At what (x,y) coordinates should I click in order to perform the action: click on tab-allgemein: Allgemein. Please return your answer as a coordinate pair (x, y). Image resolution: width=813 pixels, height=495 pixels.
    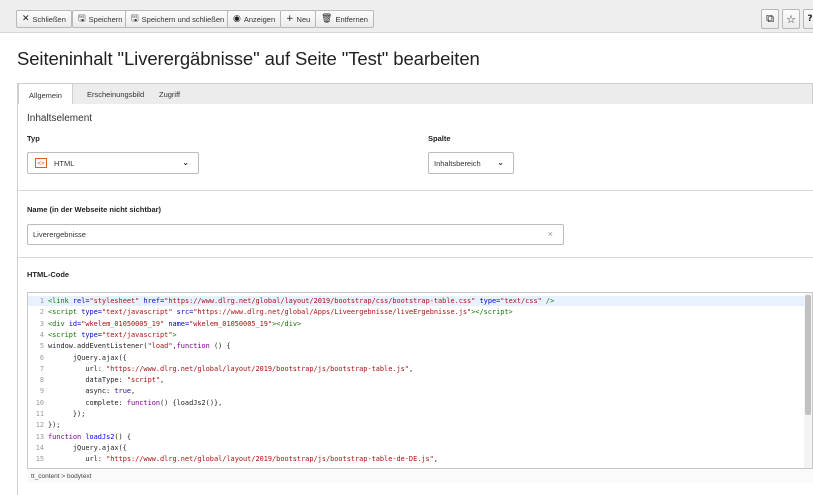
    Looking at the image, I should click on (45, 95).